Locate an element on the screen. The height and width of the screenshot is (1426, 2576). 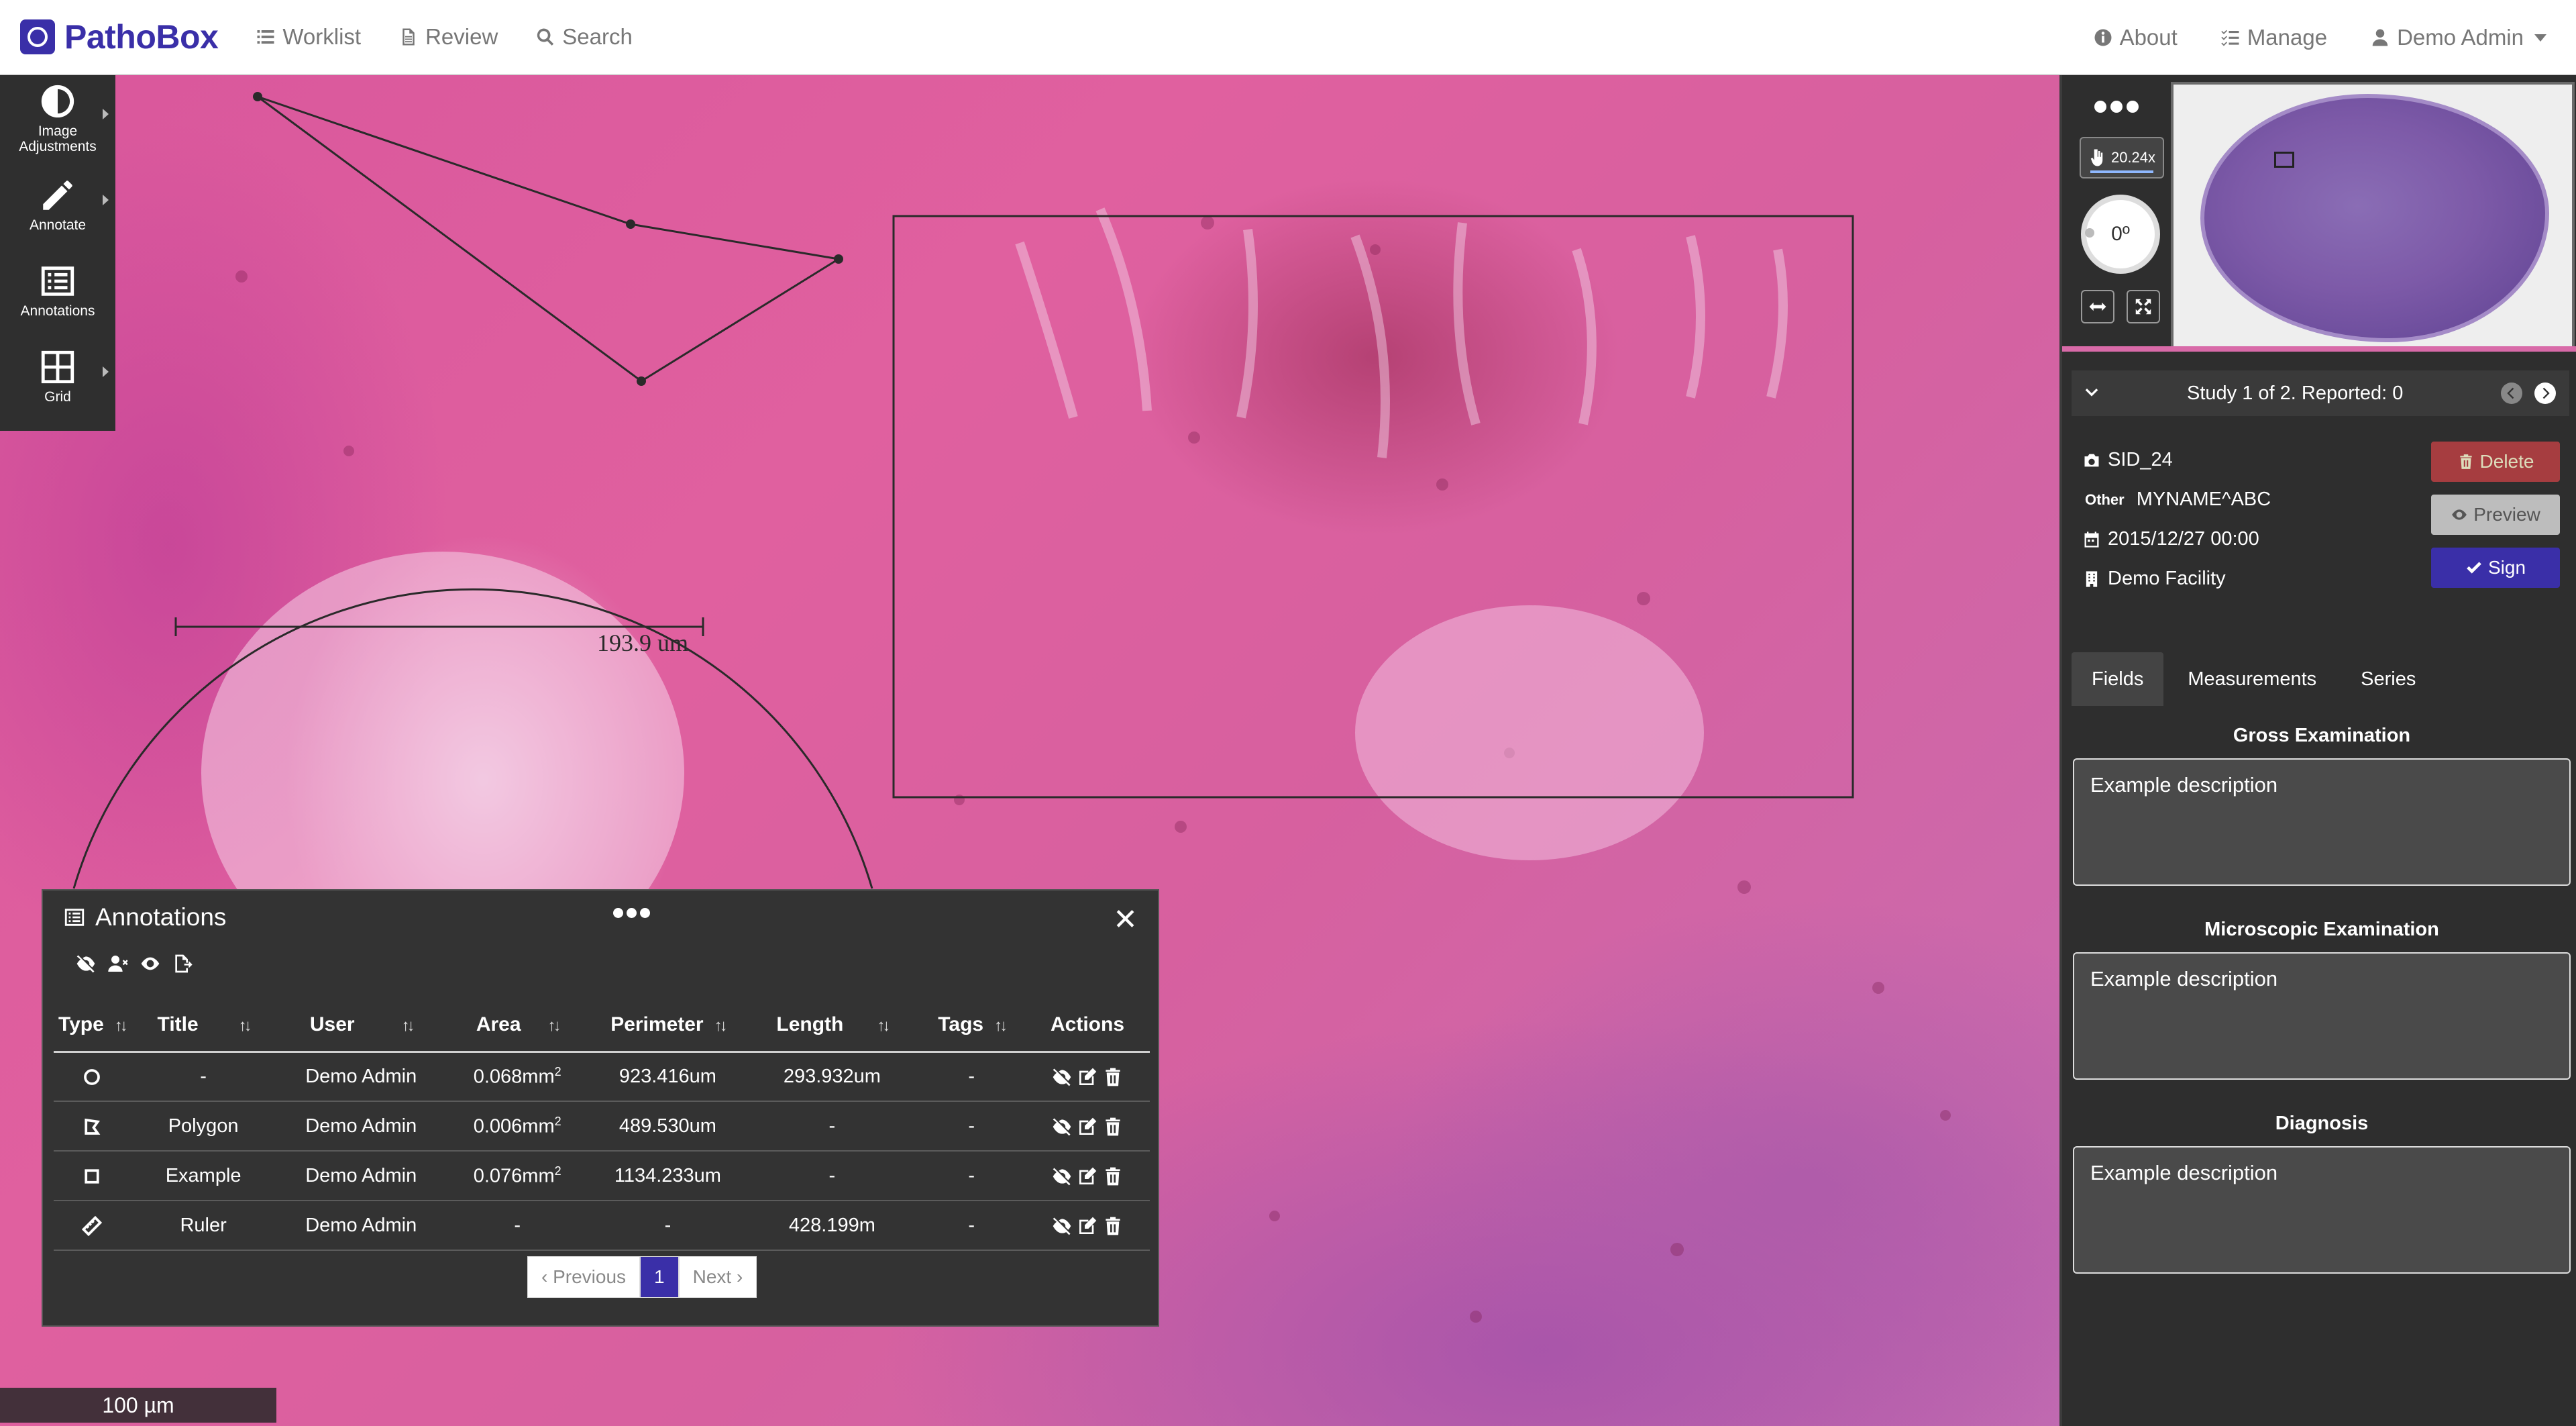
previous-study-button is located at coordinates (2511, 394).